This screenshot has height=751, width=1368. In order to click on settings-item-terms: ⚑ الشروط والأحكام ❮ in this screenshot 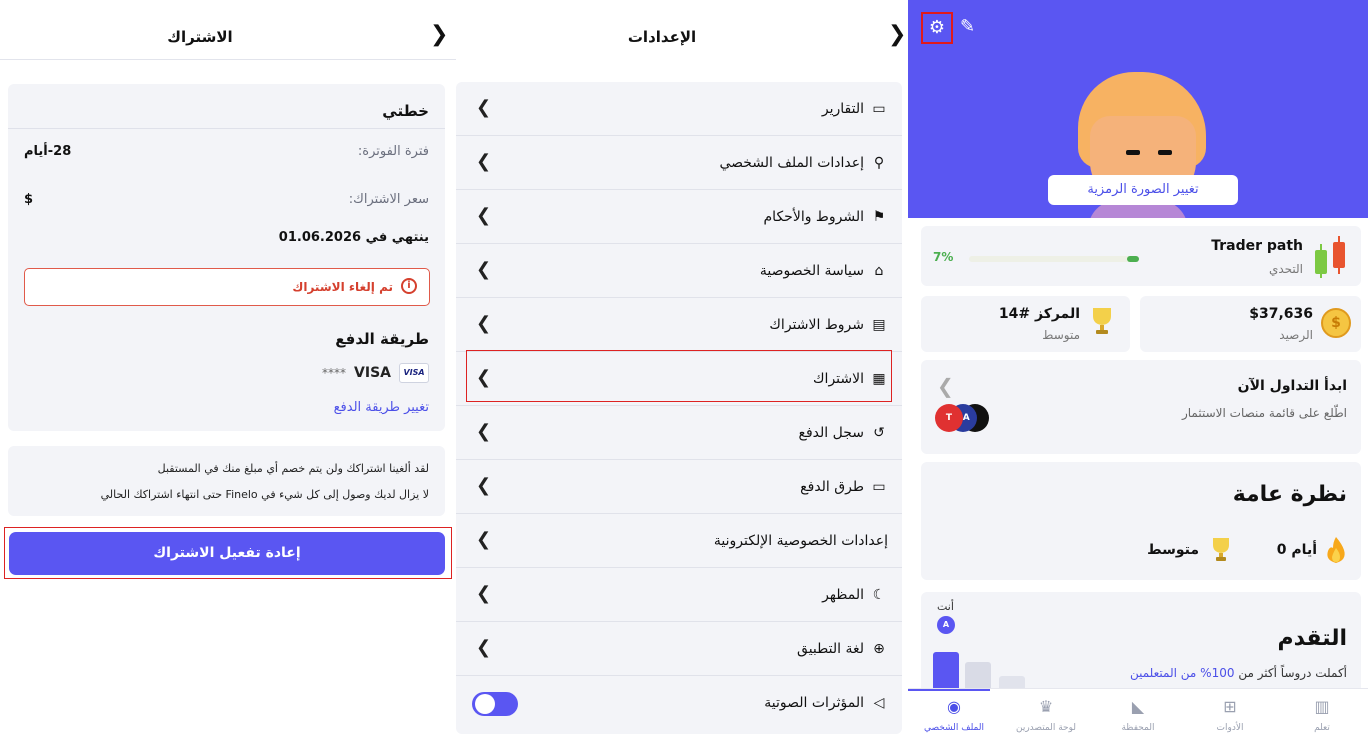, I will do `click(679, 217)`.